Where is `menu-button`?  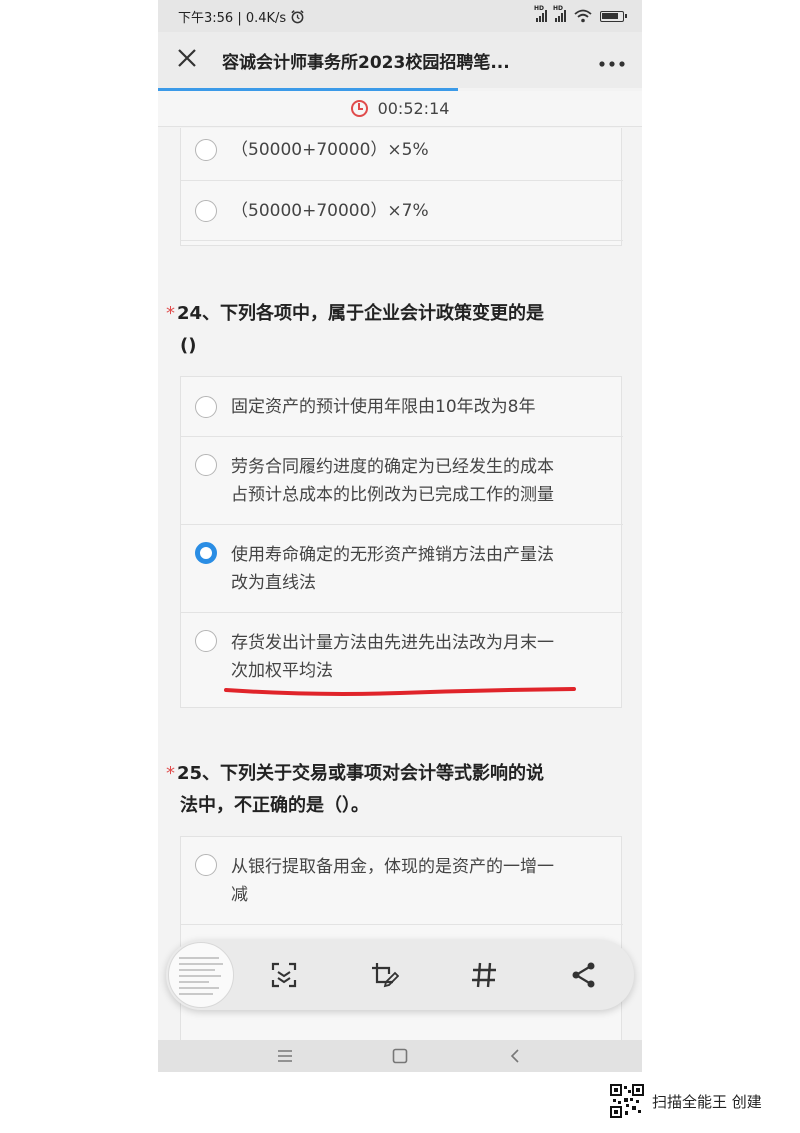
menu-button is located at coordinates (285, 1056).